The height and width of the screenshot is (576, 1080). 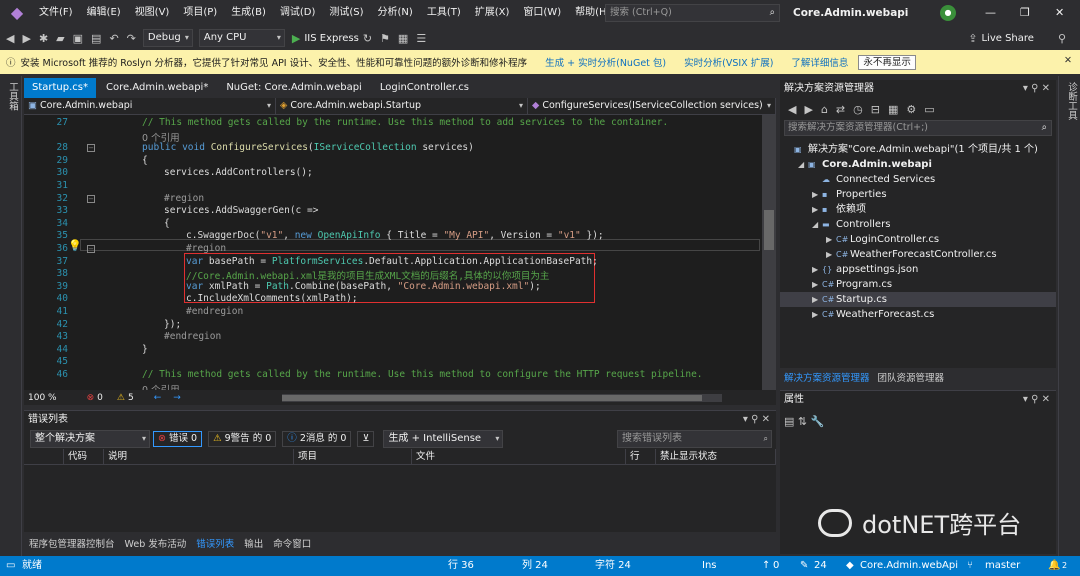 I want to click on menu-item: 视图(V), so click(x=152, y=13).